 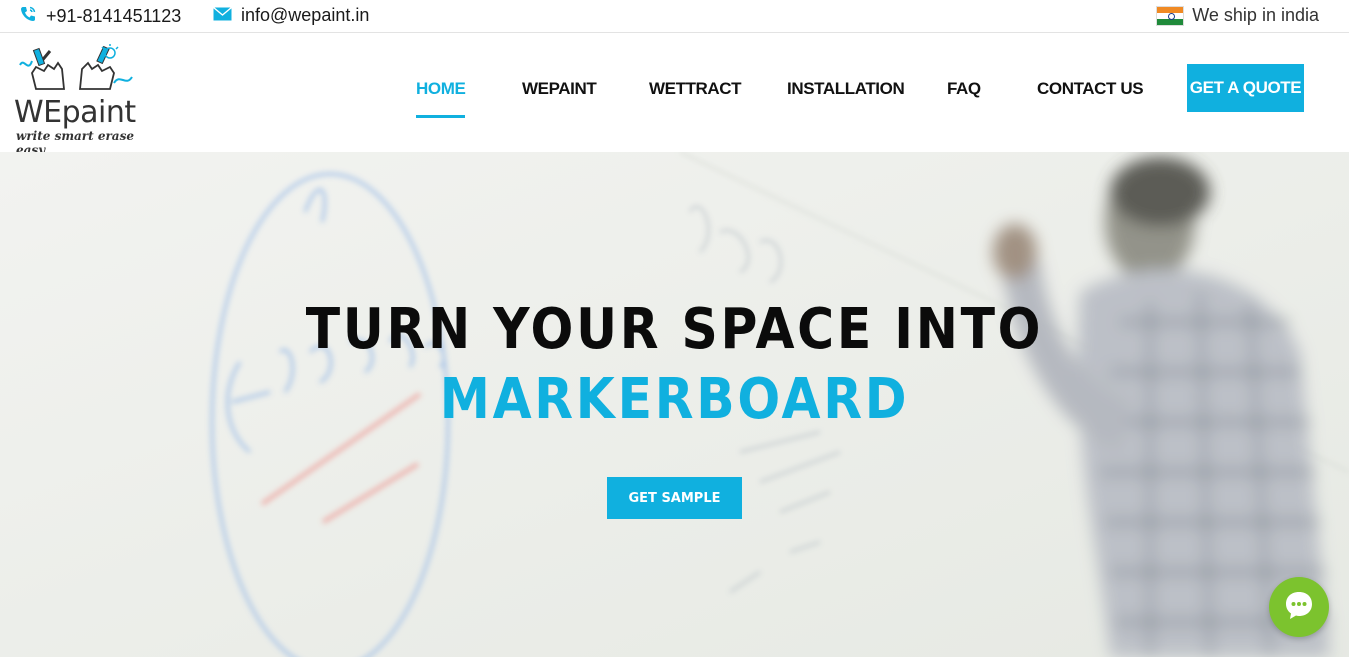 I want to click on chat-bubble-icon, so click(x=1299, y=607).